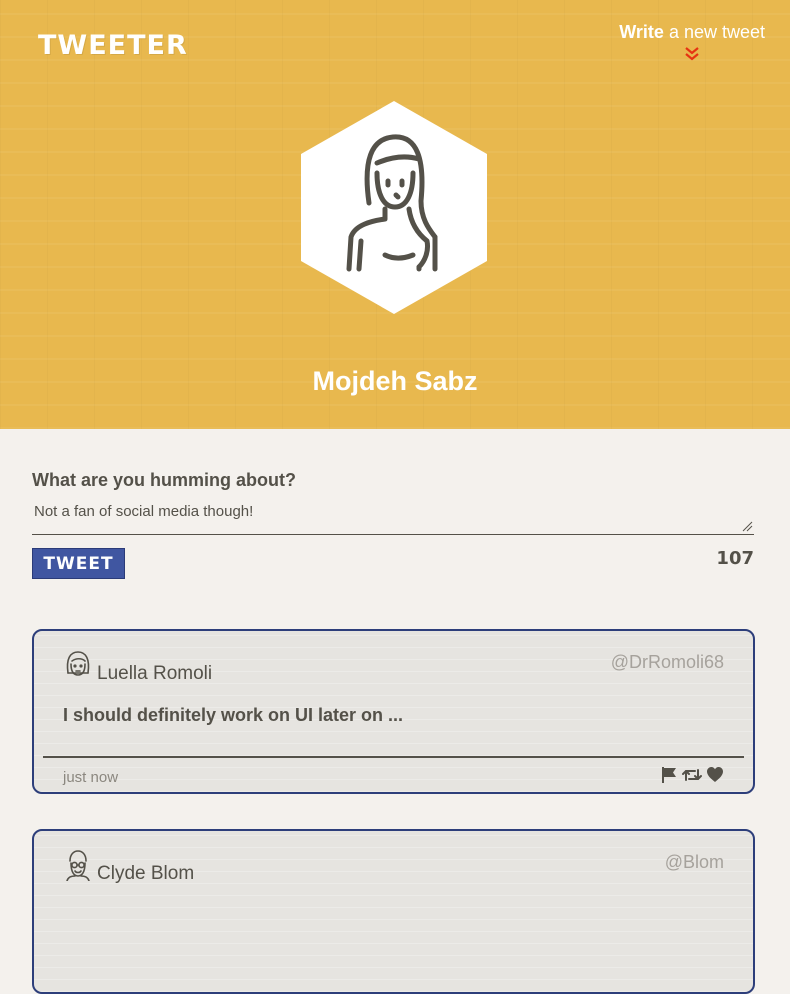 This screenshot has height=994, width=790. Describe the element at coordinates (394, 207) in the screenshot. I see `profile-avatar` at that location.